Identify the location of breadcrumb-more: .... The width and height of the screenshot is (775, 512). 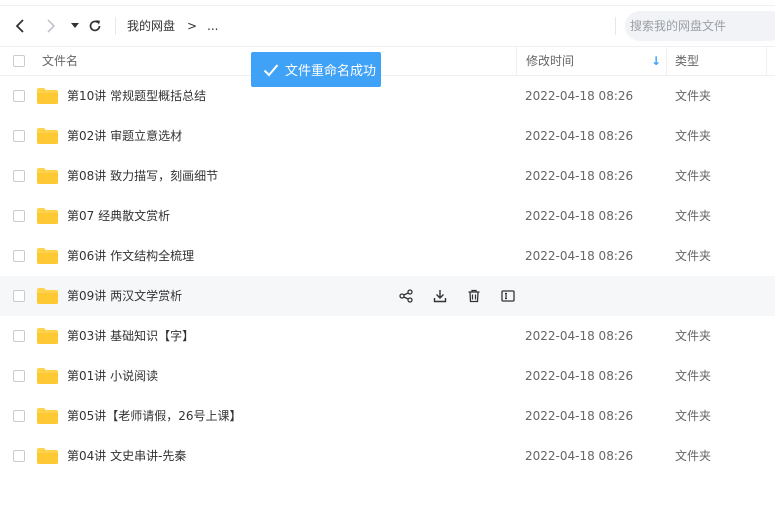
(212, 26).